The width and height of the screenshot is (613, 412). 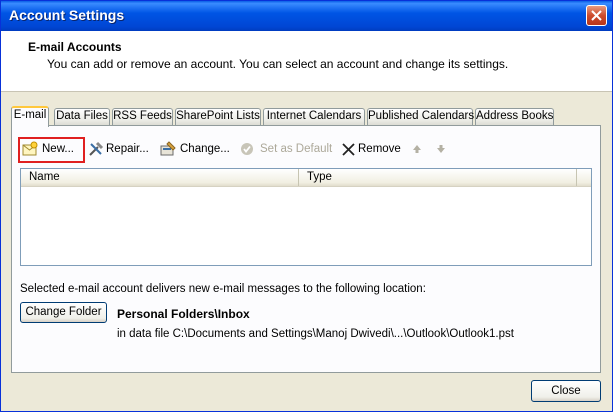 I want to click on arrow-down-icon, so click(x=441, y=149).